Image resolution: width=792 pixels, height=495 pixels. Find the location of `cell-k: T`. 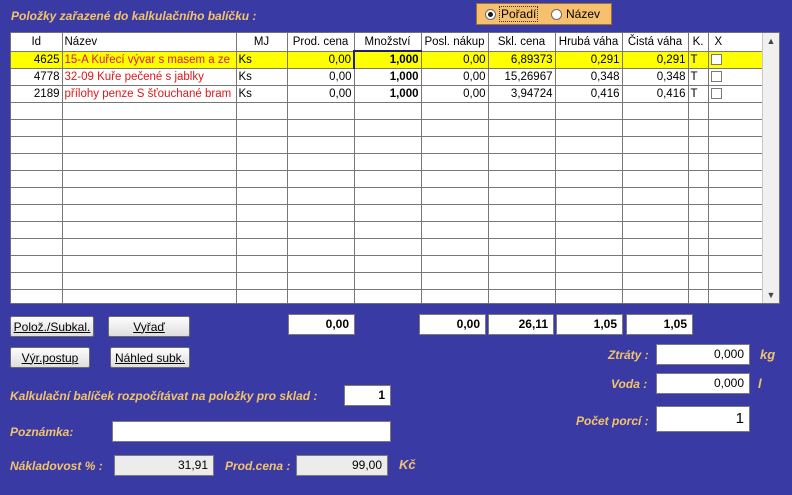

cell-k: T is located at coordinates (698, 60).